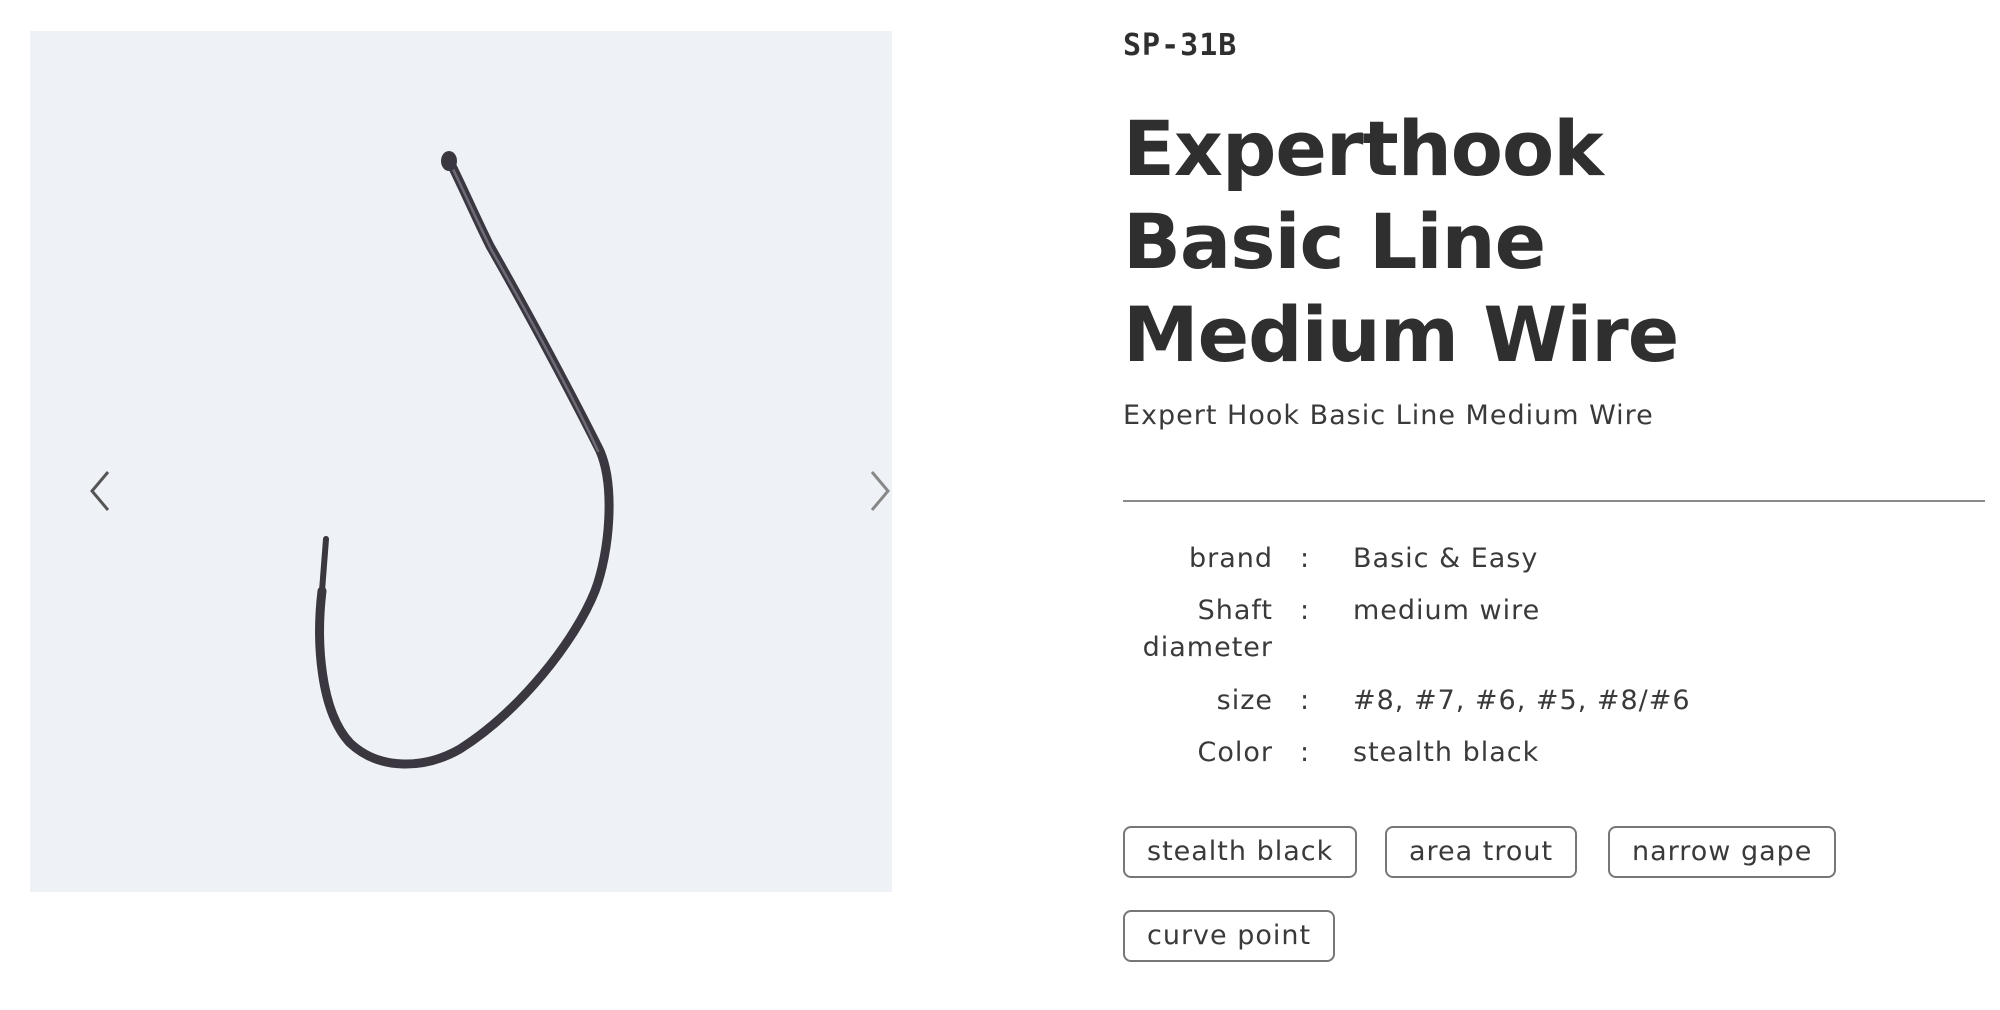  I want to click on chevron-left-icon, so click(100, 491).